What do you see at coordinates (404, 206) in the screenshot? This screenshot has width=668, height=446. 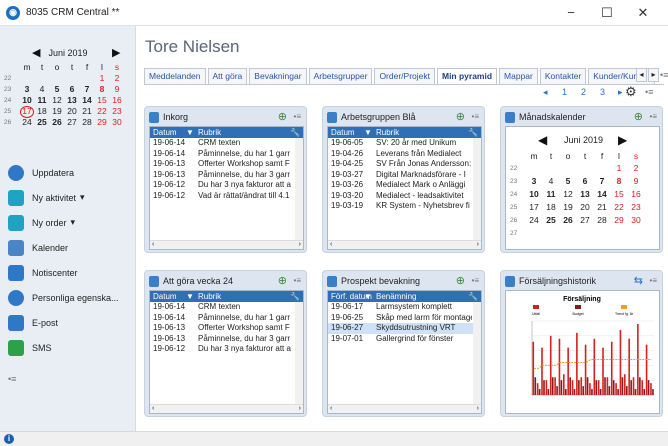 I see `table-row: 19-03-19 KR System - Nyhetsbrev fi` at bounding box center [404, 206].